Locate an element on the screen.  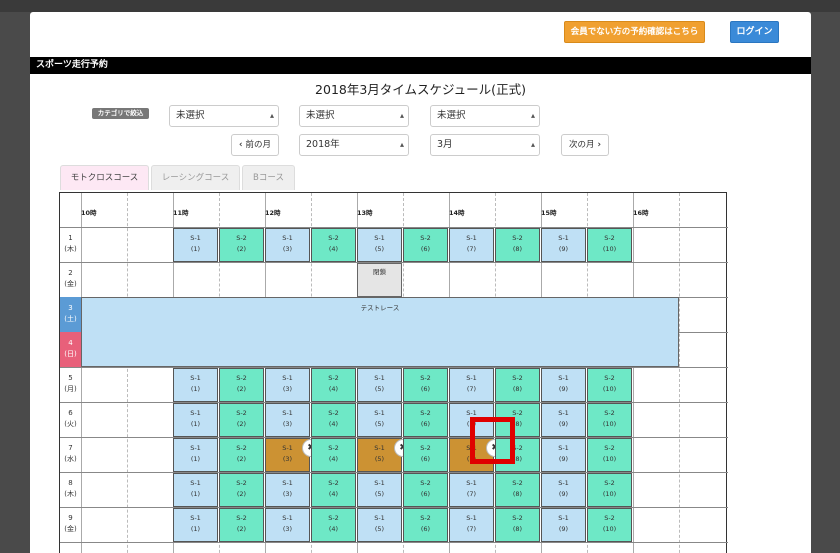
slot-number: (8) is located at coordinates (517, 249).